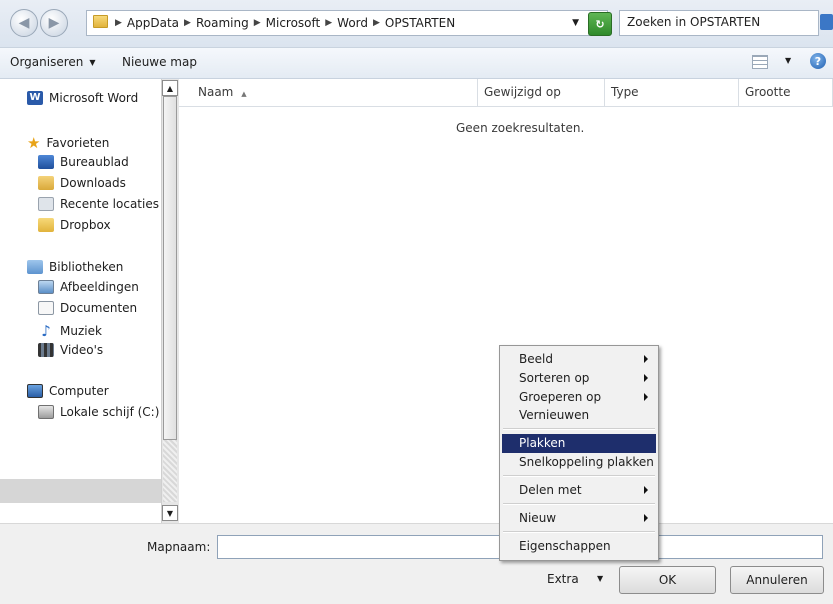  Describe the element at coordinates (34, 143) in the screenshot. I see `star-icon: ★` at that location.